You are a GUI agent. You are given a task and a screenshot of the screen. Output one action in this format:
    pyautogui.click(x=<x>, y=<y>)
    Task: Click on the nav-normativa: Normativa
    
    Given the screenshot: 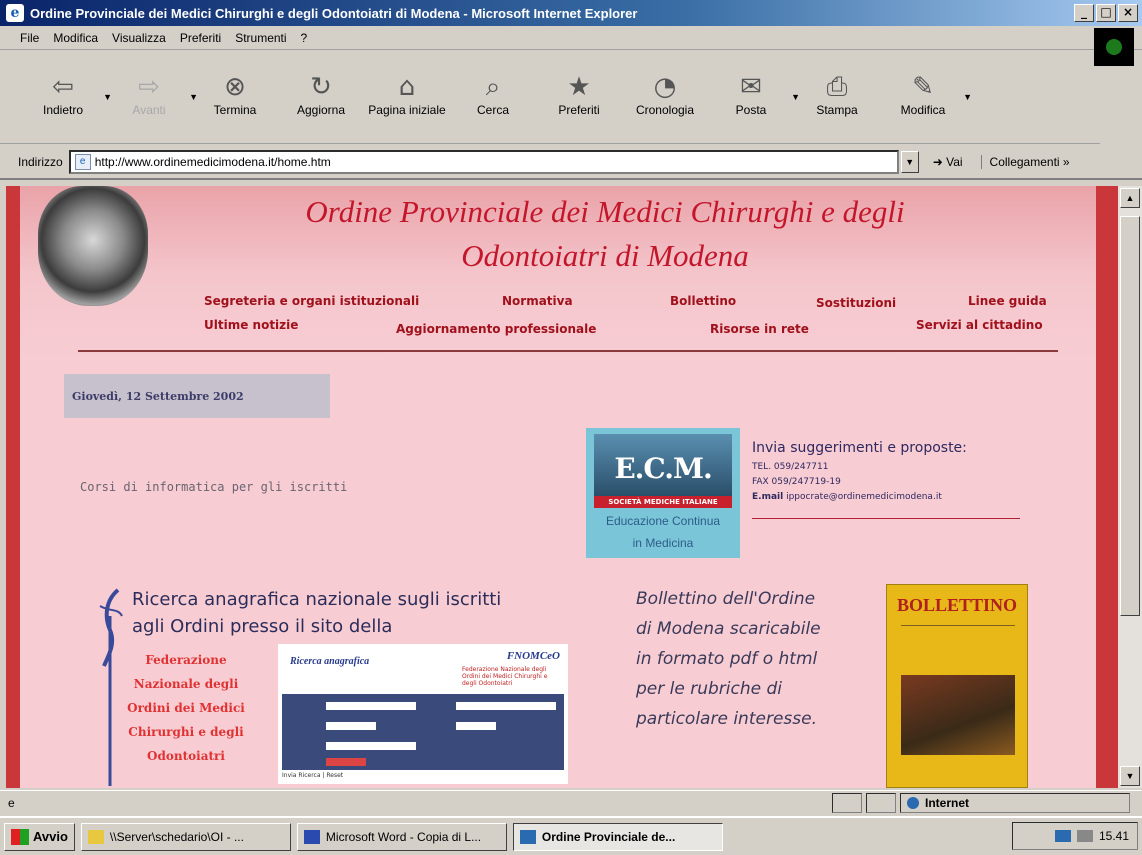 What is the action you would take?
    pyautogui.click(x=537, y=301)
    